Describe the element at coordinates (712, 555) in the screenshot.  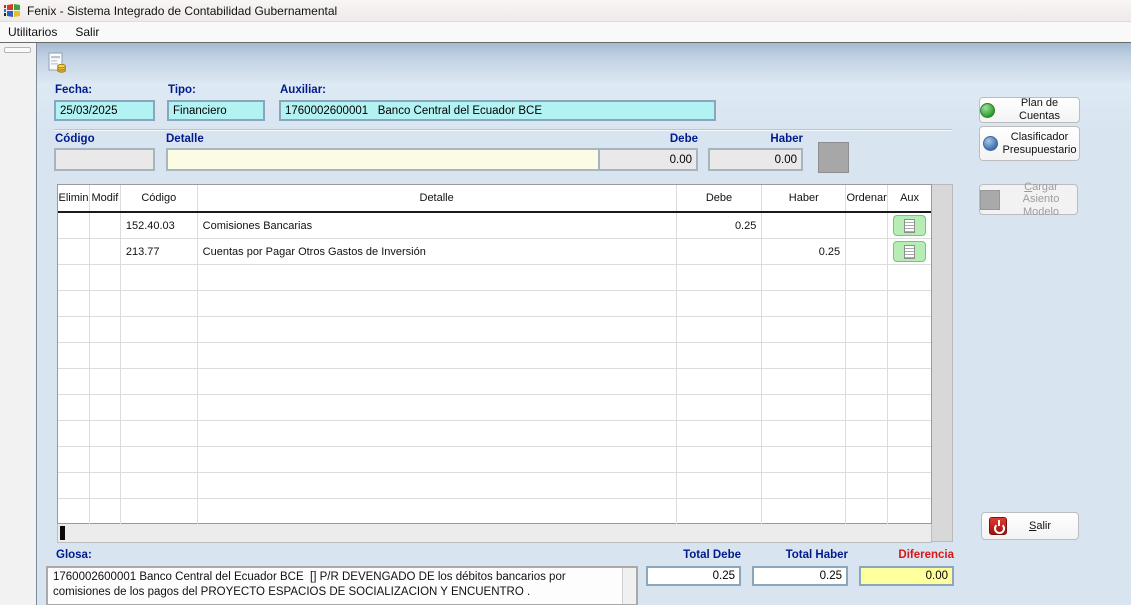
I see `total-debe-label: Total Debe` at that location.